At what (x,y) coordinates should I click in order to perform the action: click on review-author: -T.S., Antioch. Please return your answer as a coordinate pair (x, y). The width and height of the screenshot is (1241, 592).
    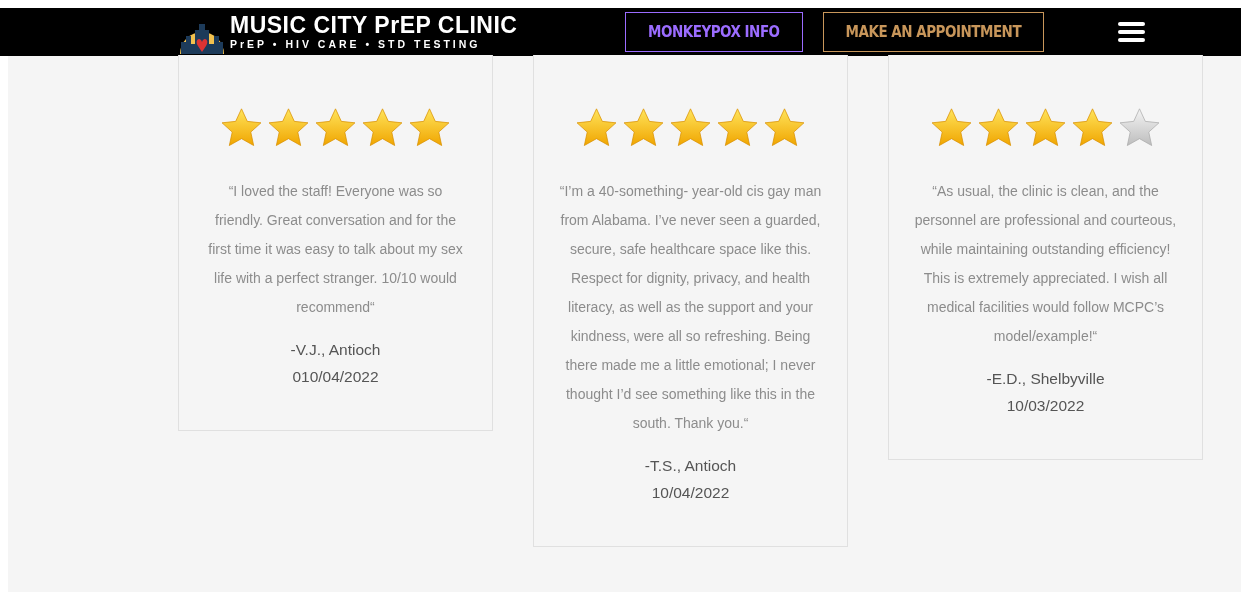
    Looking at the image, I should click on (690, 466).